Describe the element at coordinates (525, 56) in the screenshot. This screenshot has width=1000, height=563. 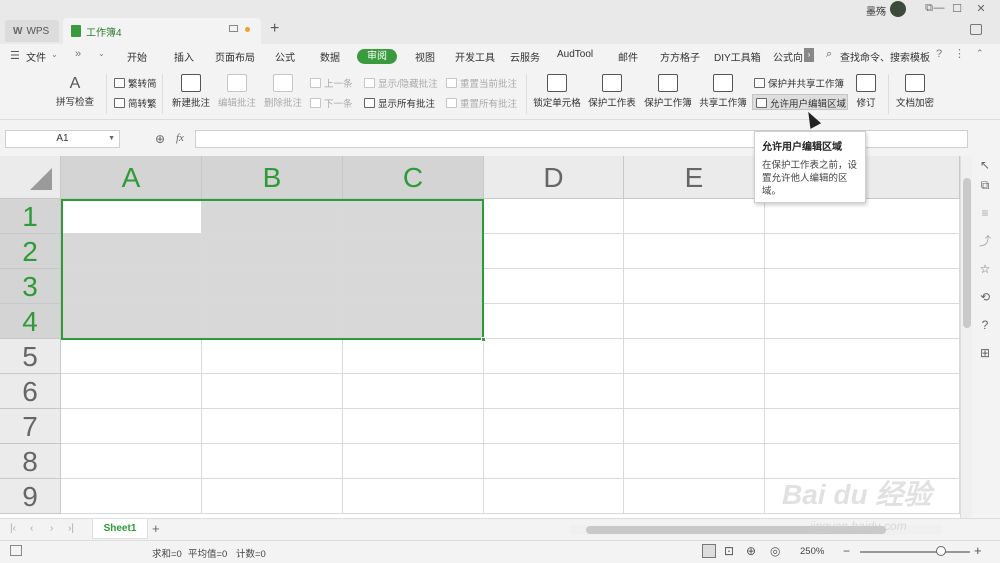
I see `menu-cloud-service: 云服务` at that location.